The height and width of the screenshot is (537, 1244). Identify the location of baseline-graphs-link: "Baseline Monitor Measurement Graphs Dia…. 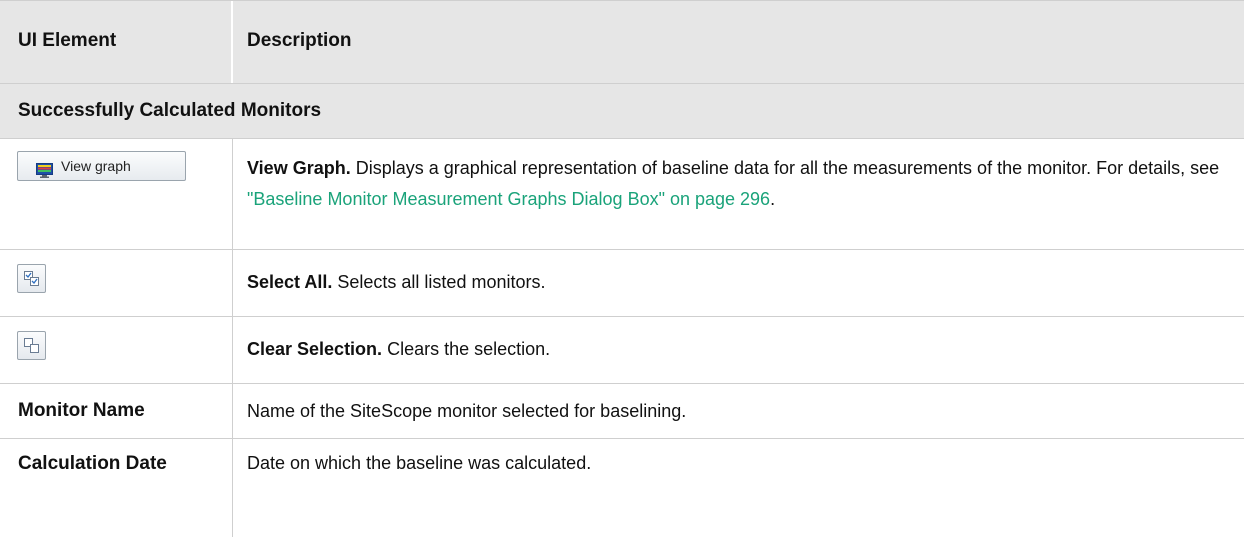
(508, 199).